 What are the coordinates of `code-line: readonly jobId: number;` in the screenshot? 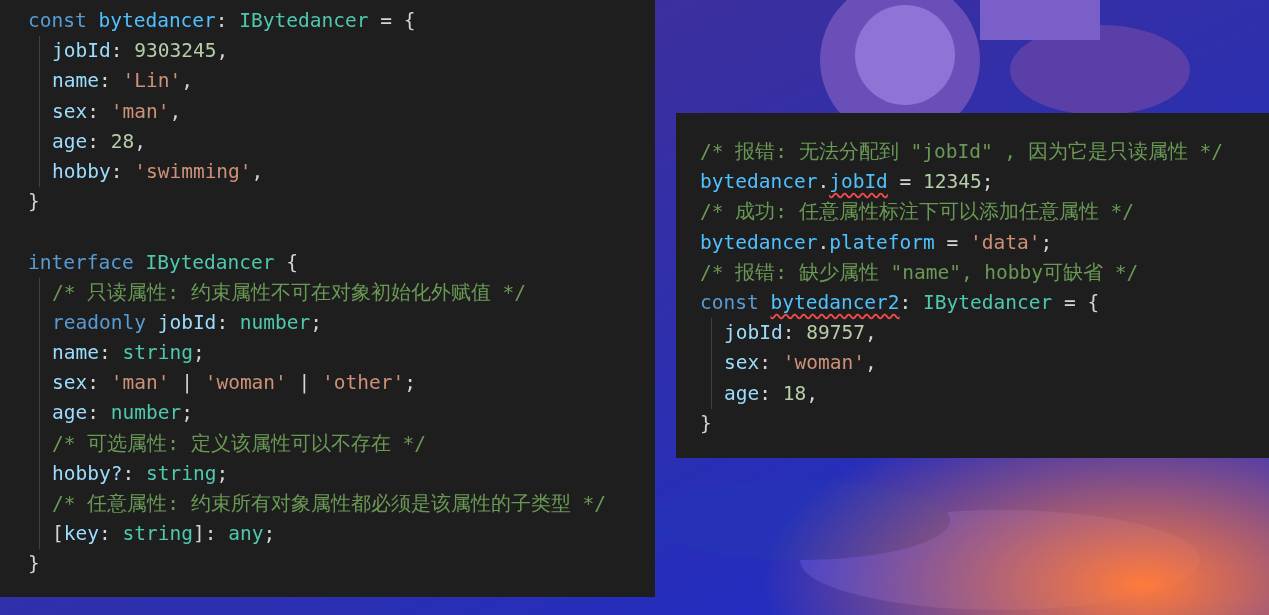 It's located at (188, 322).